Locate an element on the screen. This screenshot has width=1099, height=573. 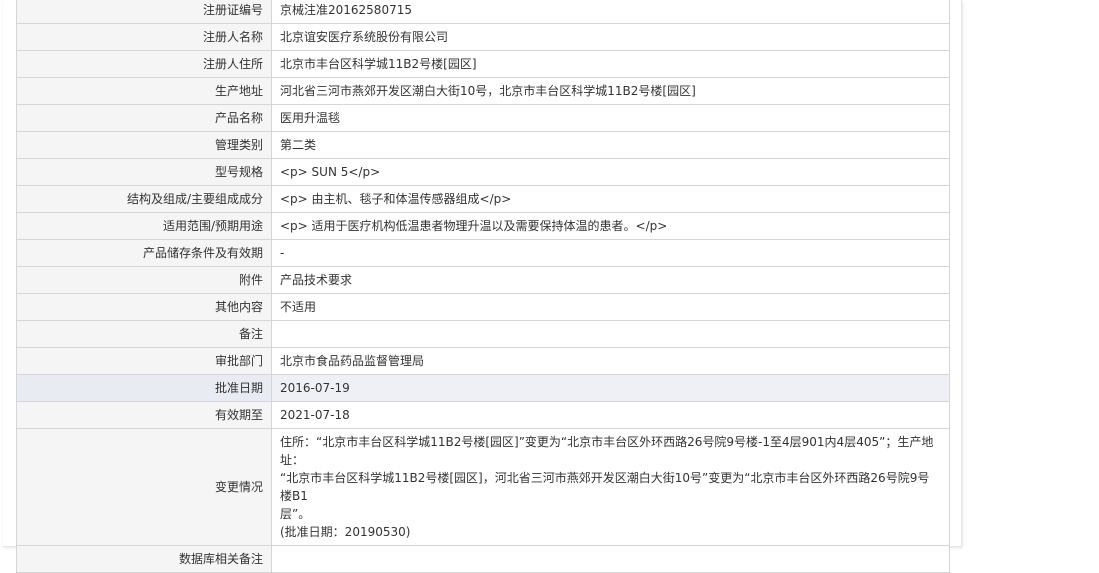
field-label: 注册证编号 is located at coordinates (144, 12).